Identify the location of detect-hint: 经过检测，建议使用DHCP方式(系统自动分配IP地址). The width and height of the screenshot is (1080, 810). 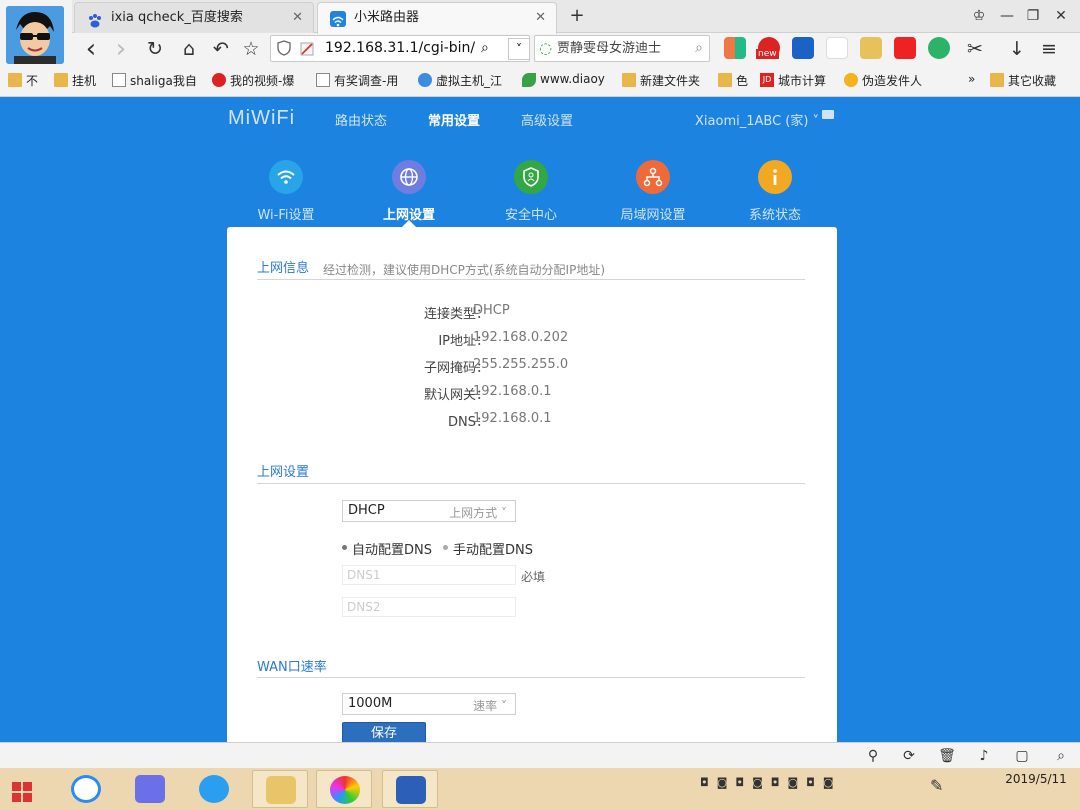
(464, 270).